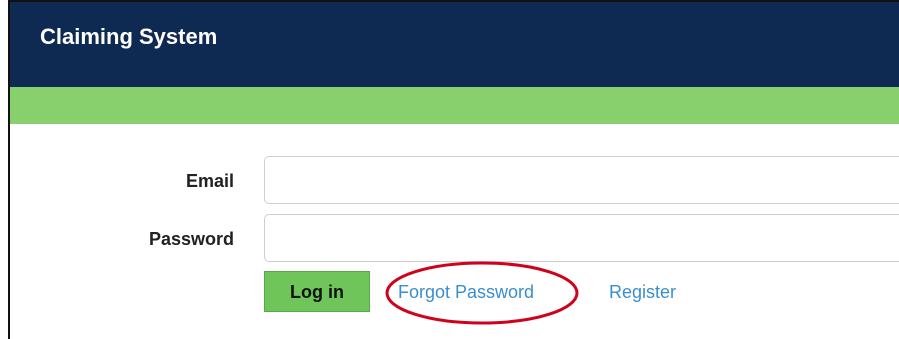 The image size is (899, 339). What do you see at coordinates (209, 181) in the screenshot?
I see `email-label: Email` at bounding box center [209, 181].